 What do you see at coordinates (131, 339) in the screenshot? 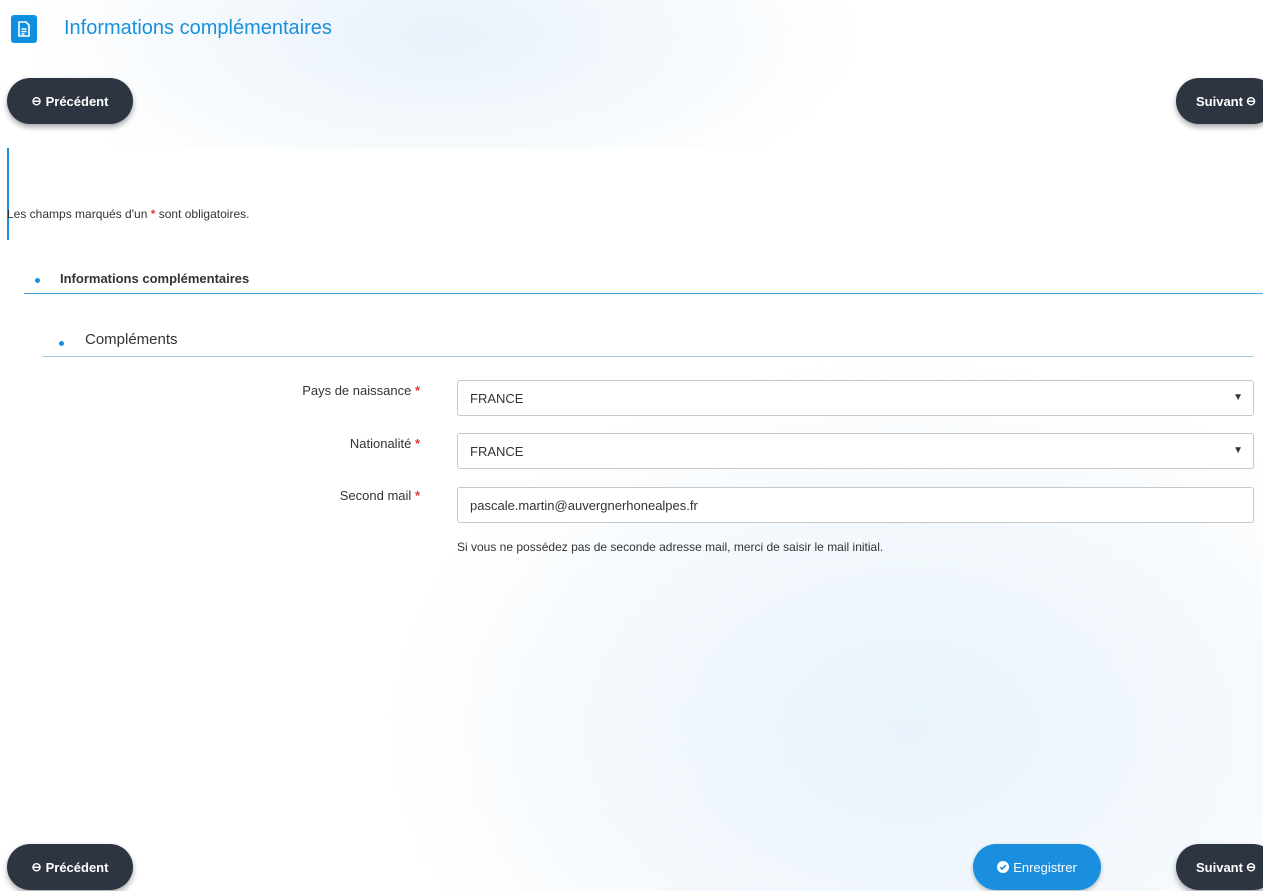
I see `subsection-title: Compléments` at bounding box center [131, 339].